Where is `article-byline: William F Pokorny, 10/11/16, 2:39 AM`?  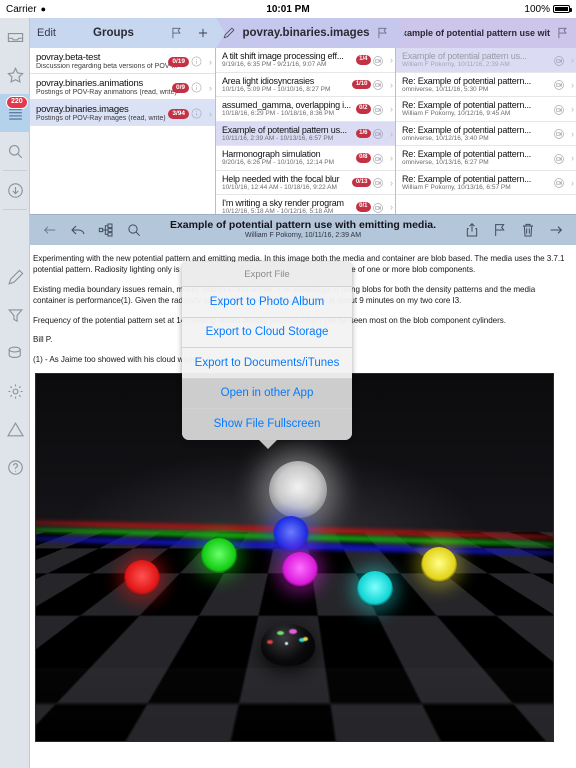
article-byline: William F Pokorny, 10/11/16, 2:39 AM is located at coordinates (303, 235).